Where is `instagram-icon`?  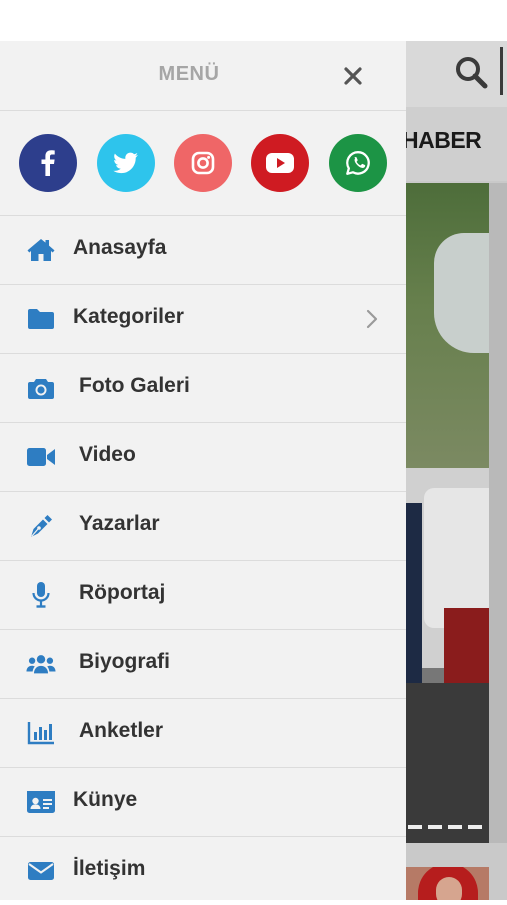 instagram-icon is located at coordinates (203, 163).